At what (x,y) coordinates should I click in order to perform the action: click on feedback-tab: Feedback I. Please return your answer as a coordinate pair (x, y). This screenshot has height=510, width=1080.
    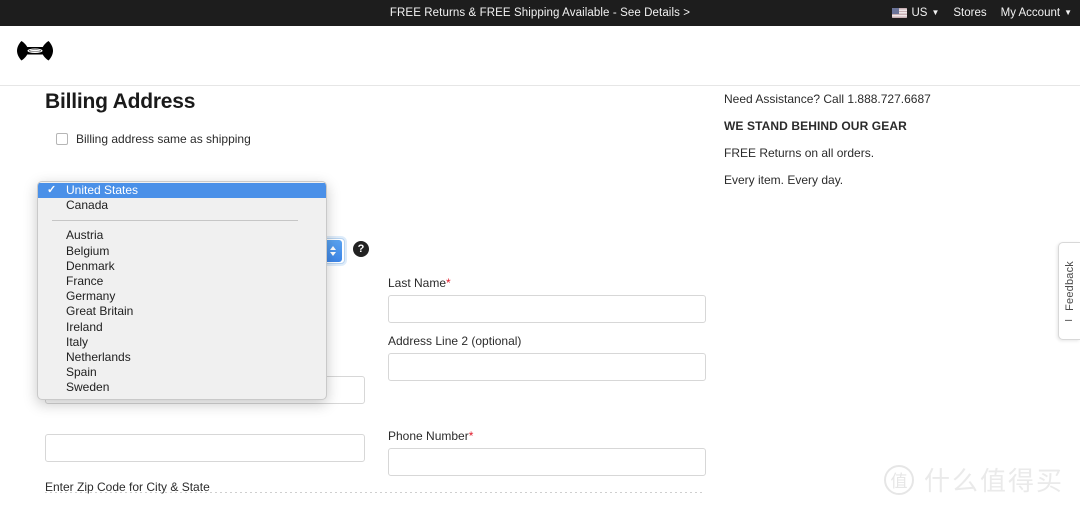
    Looking at the image, I should click on (1069, 291).